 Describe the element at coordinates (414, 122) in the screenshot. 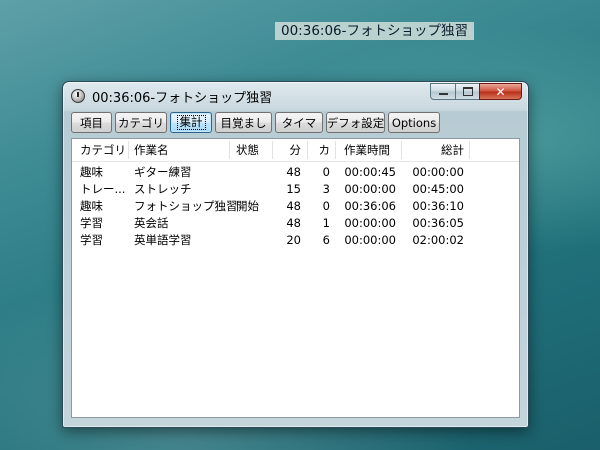

I see `options-button: Options` at that location.